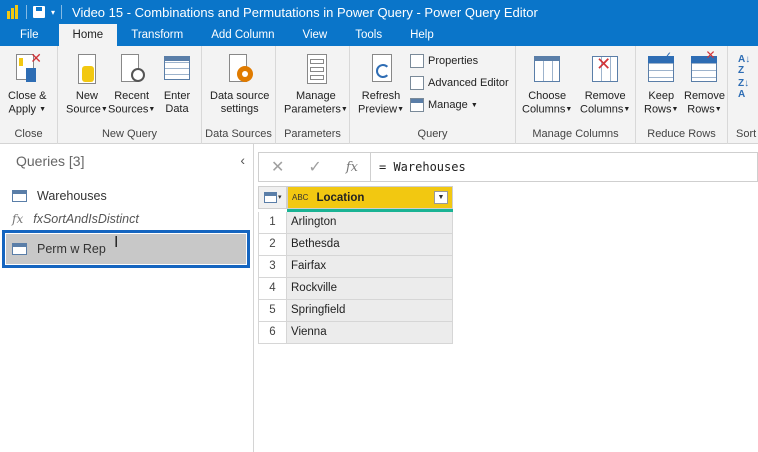 This screenshot has height=452, width=758. I want to click on enter-data-button: Enter Data, so click(177, 84).